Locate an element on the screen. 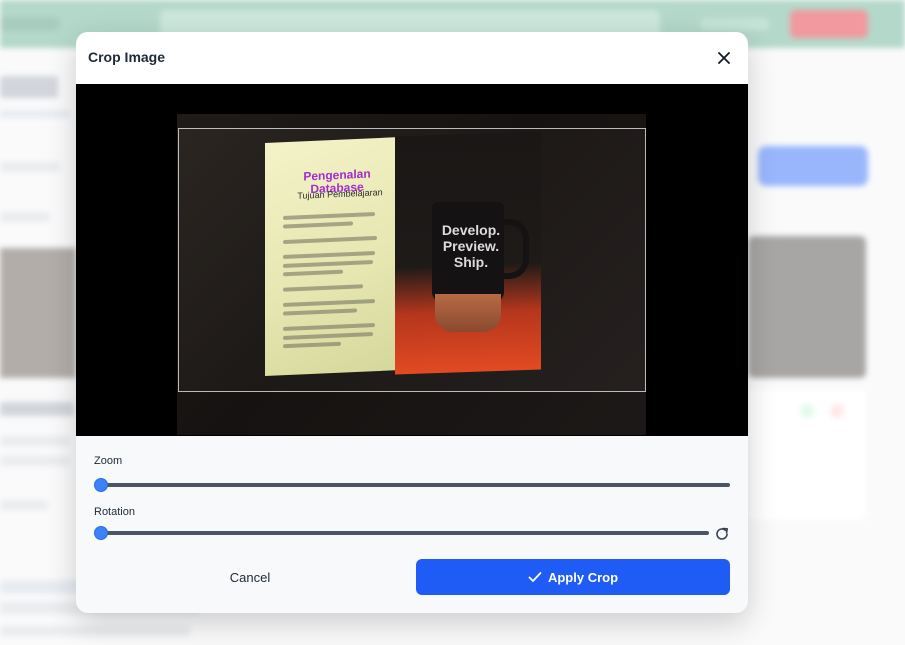 This screenshot has width=905, height=645. close-icon is located at coordinates (724, 58).